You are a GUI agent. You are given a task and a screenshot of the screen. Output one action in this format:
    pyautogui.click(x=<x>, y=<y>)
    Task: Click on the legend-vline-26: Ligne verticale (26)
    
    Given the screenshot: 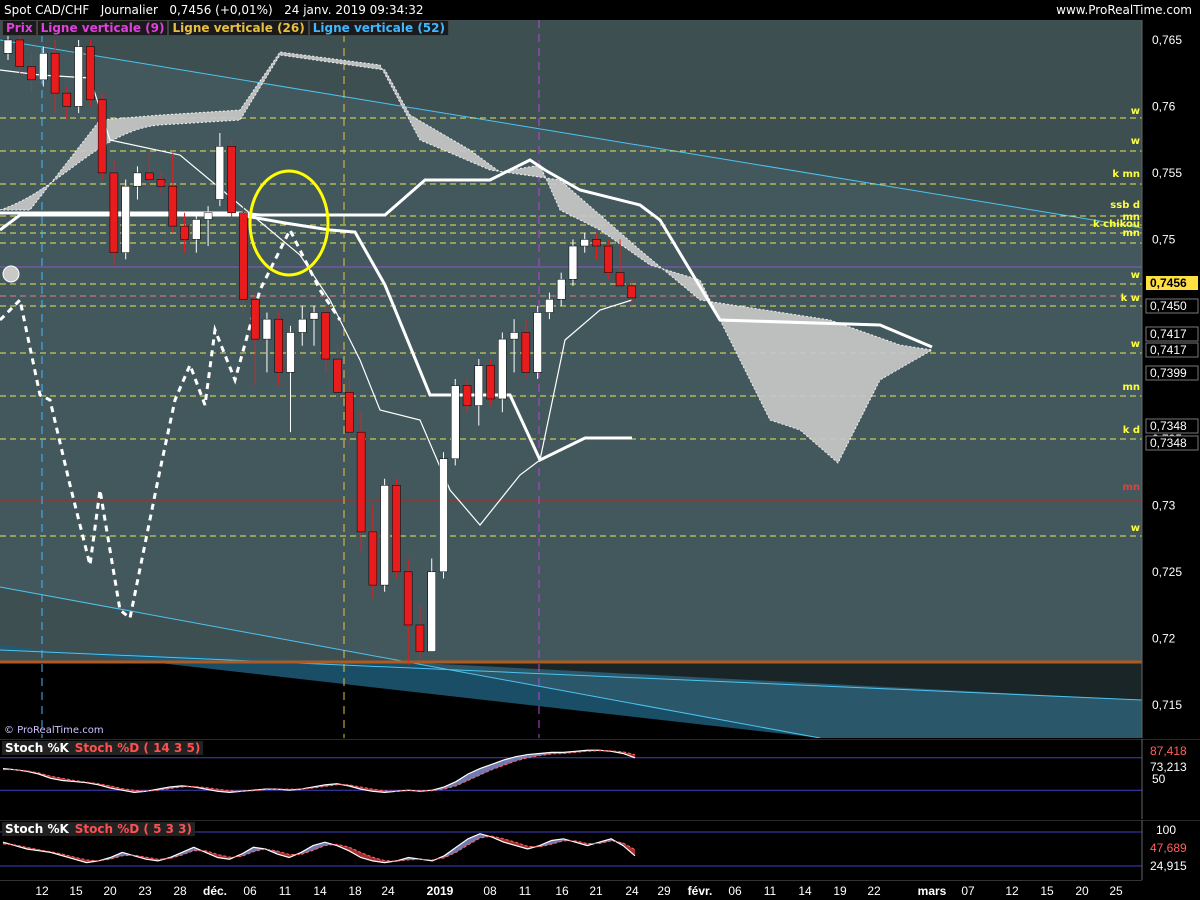 What is the action you would take?
    pyautogui.click(x=238, y=28)
    